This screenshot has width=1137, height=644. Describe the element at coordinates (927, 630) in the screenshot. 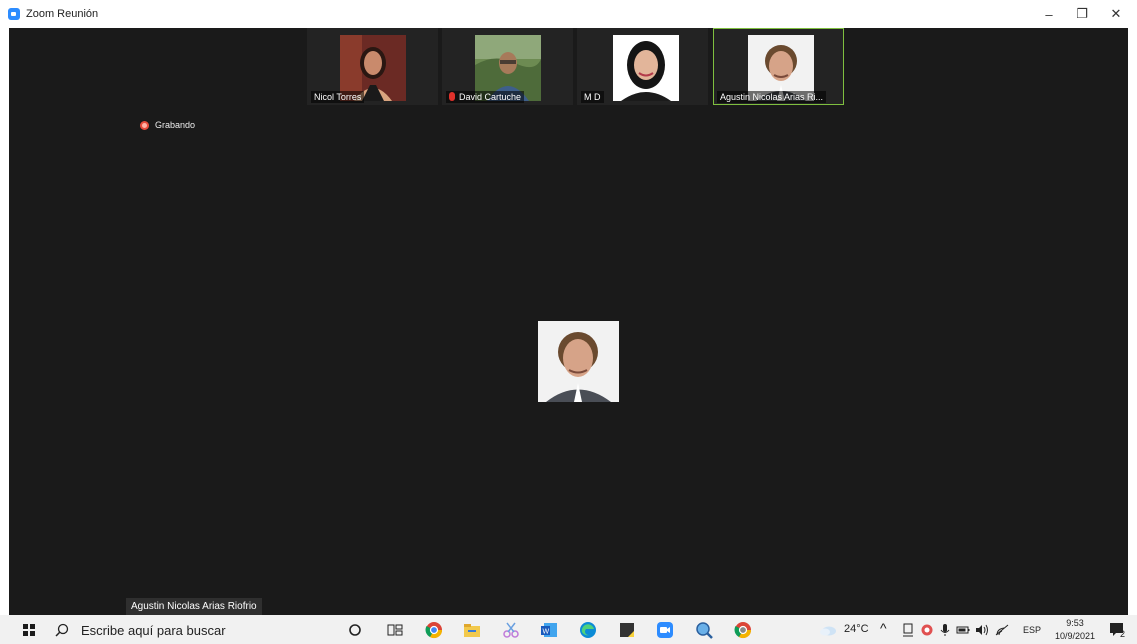

I see `zoom-tray-icon` at that location.